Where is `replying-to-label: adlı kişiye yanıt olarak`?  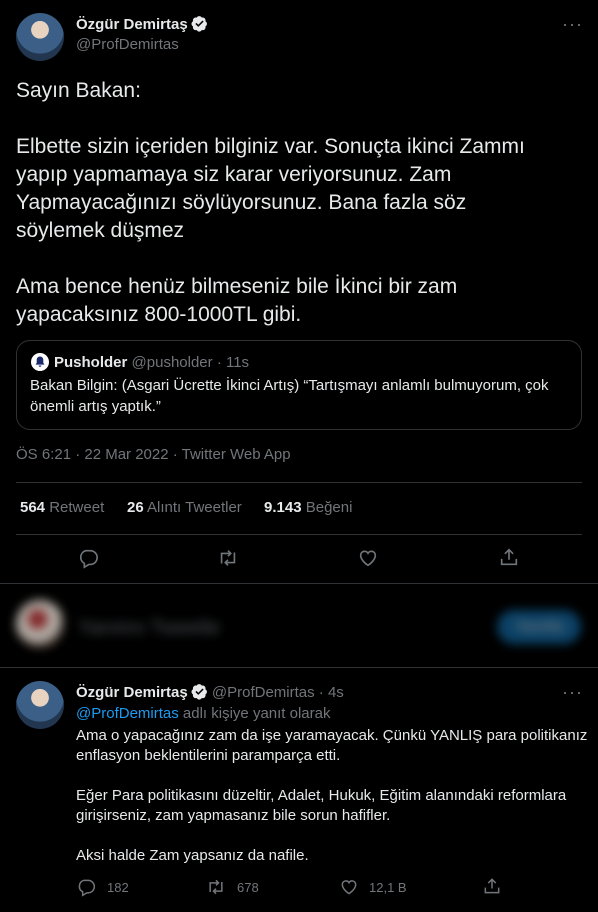
replying-to-label: adlı kişiye yanıt olarak is located at coordinates (254, 713).